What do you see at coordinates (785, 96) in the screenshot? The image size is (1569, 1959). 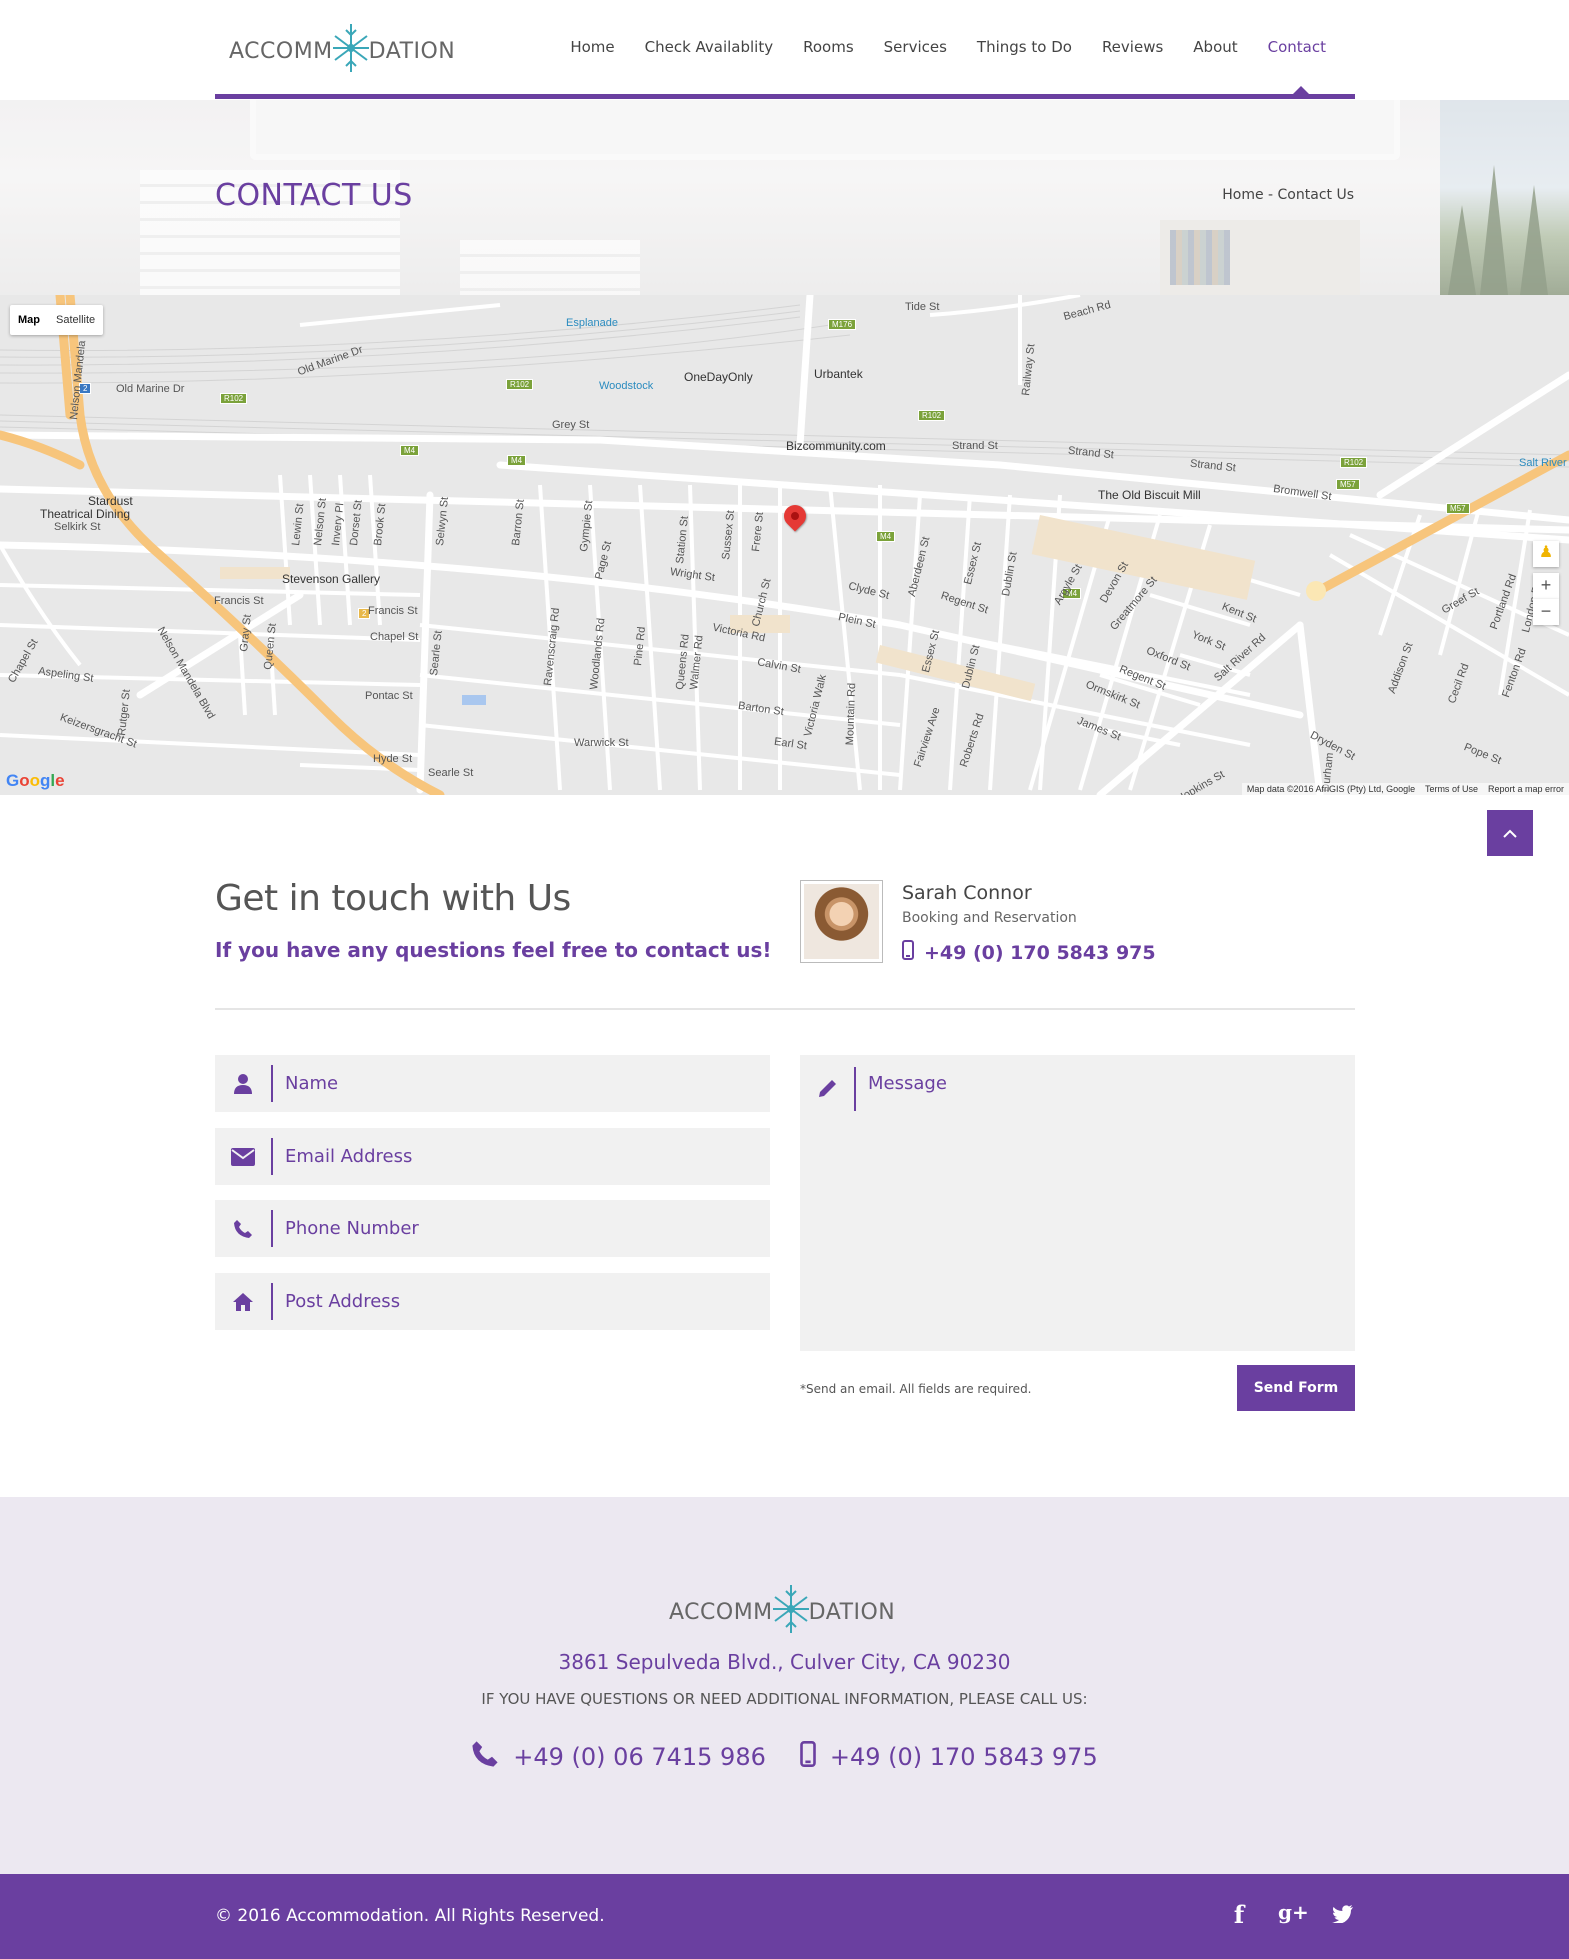 I see `nav-underline-bar` at bounding box center [785, 96].